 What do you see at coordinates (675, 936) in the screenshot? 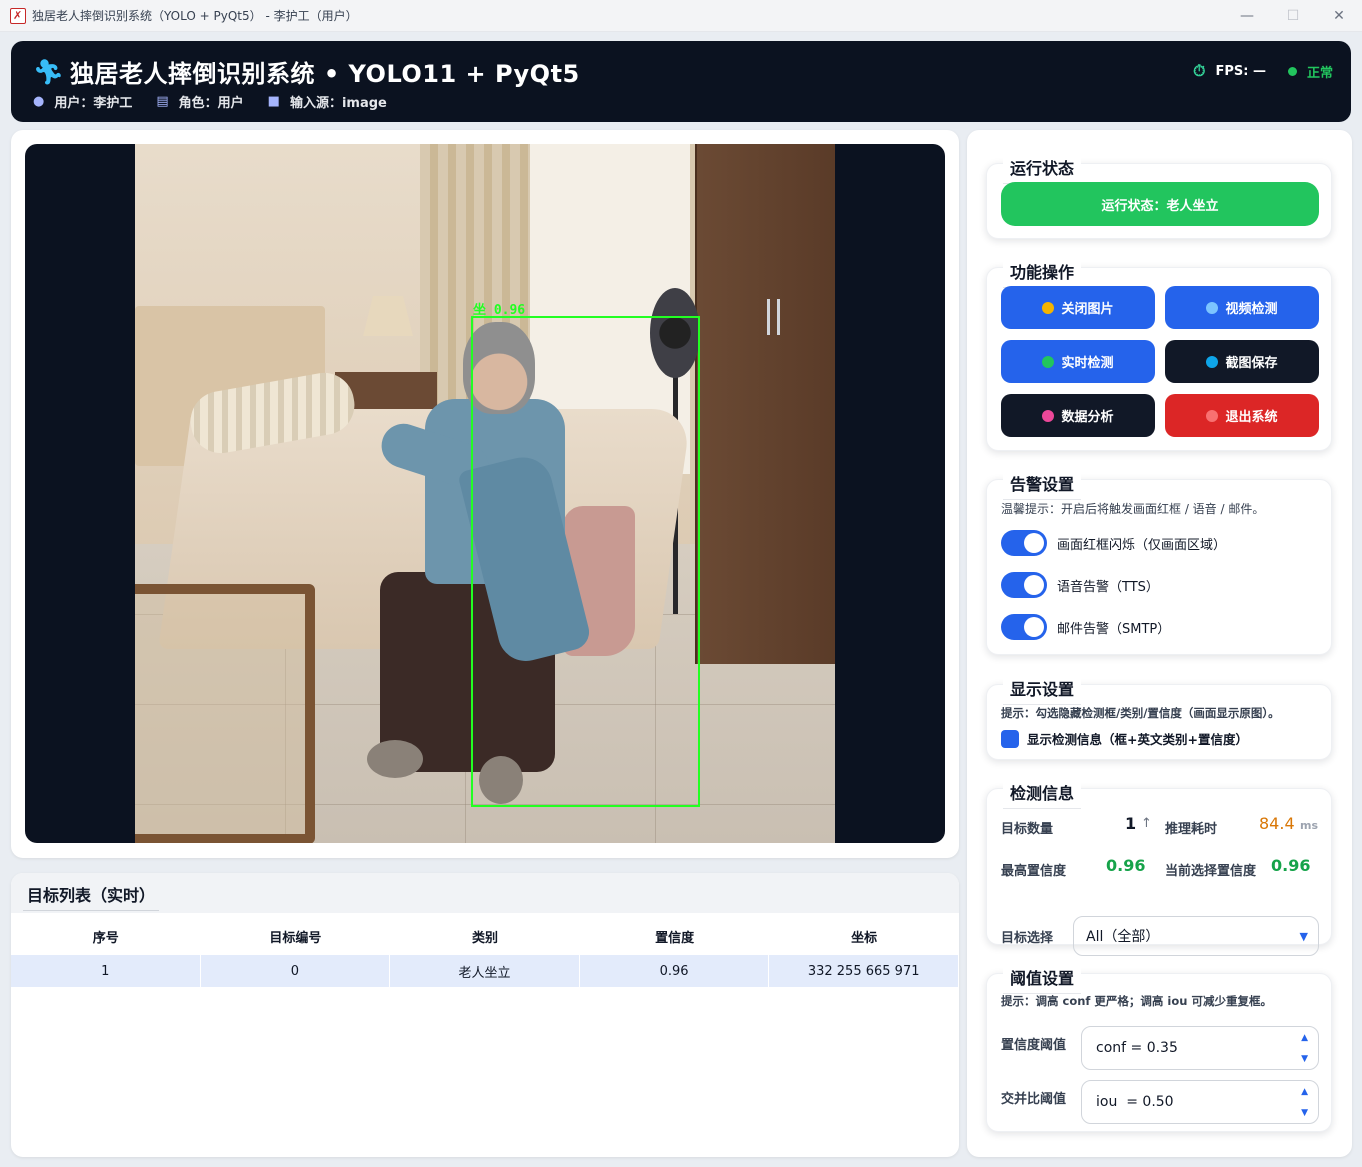
I see `column-header: 置信度` at bounding box center [675, 936].